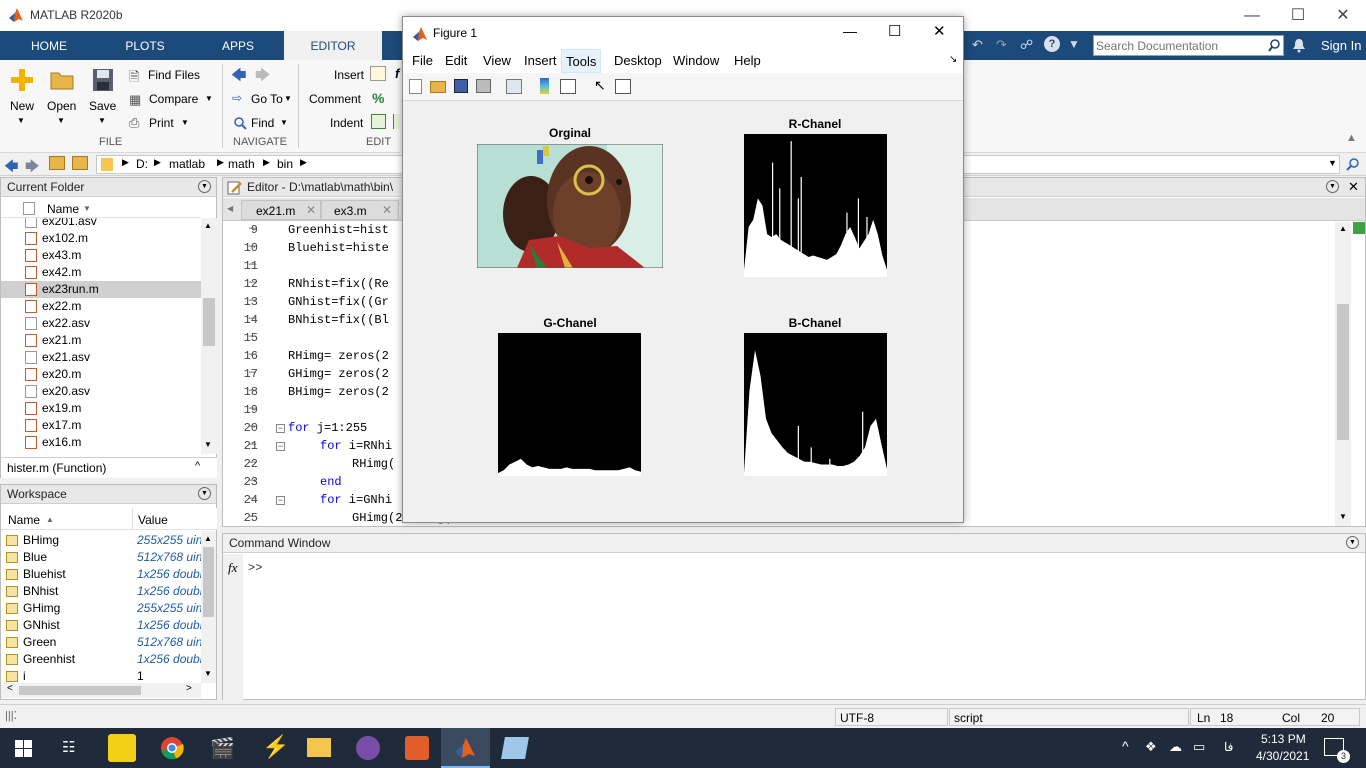  I want to click on menu-window: Window, so click(696, 60).